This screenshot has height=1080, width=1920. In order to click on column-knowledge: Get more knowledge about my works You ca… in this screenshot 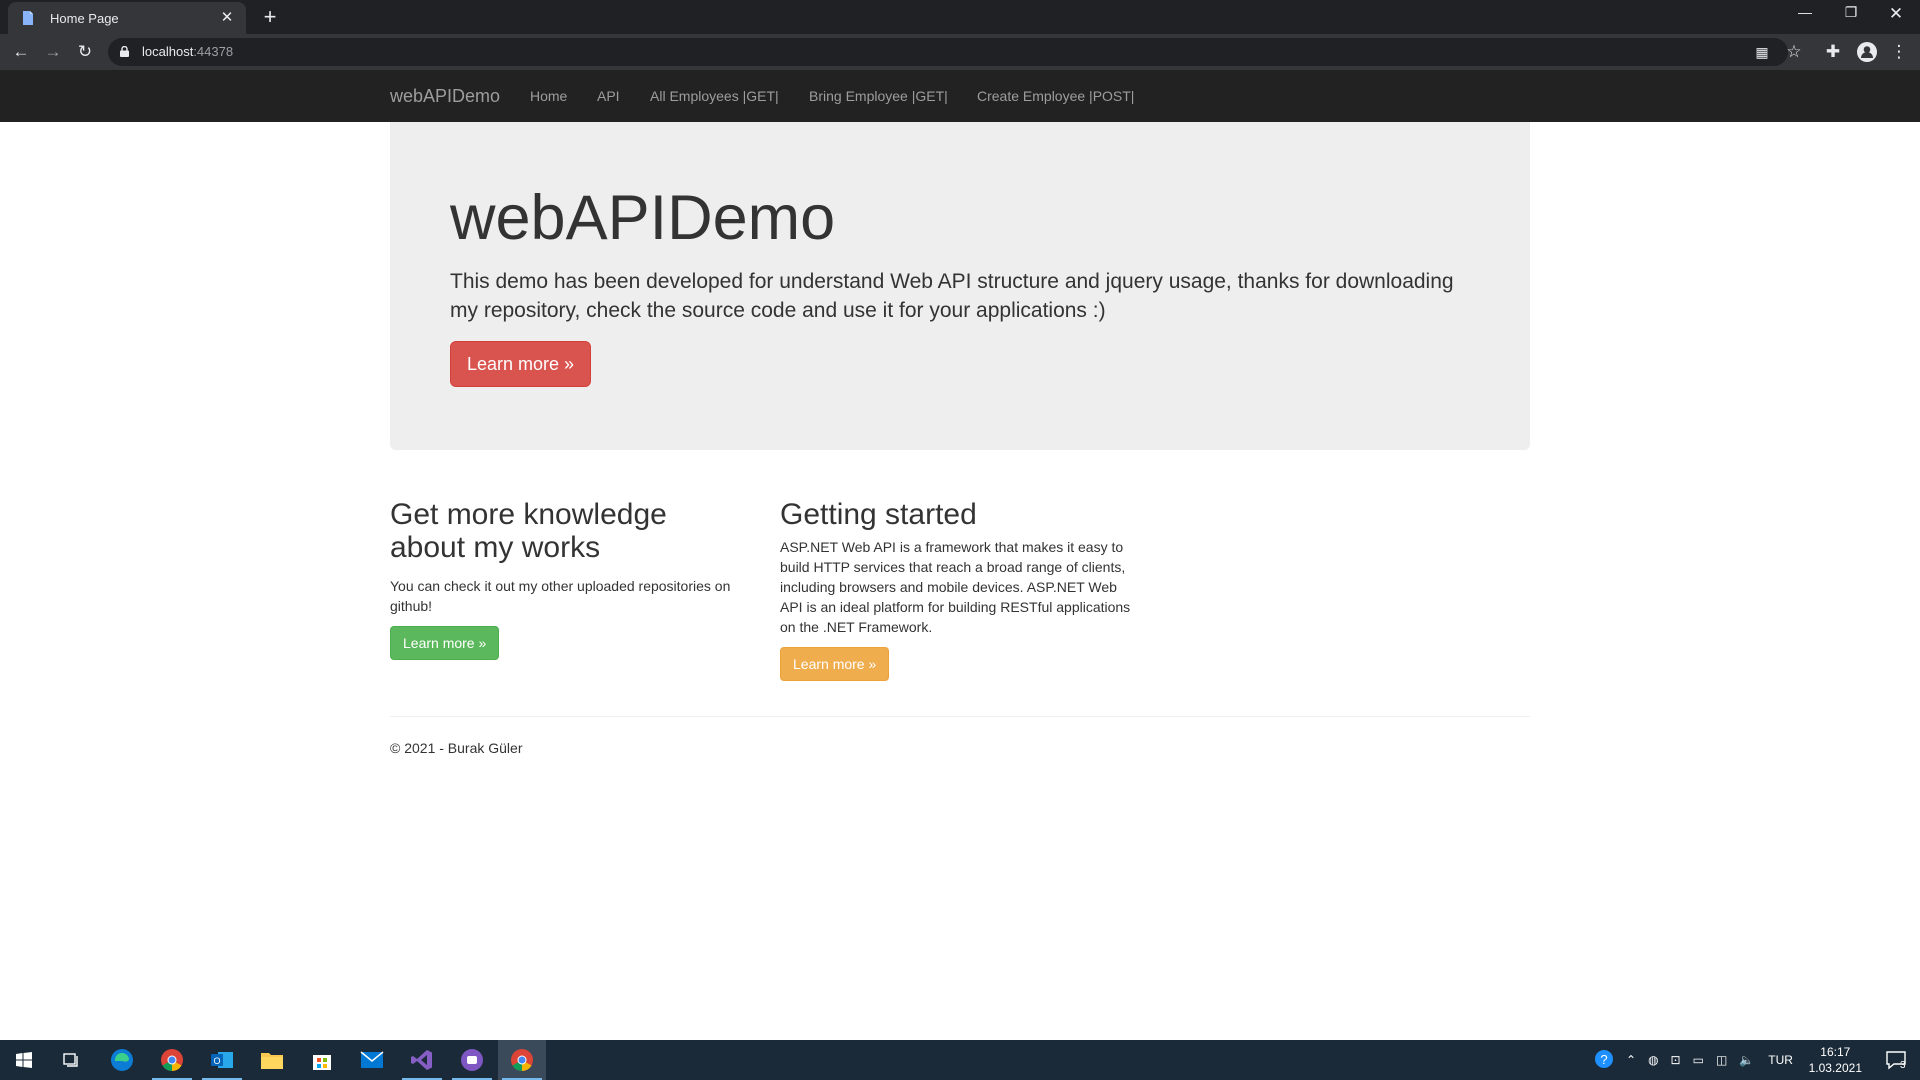, I will do `click(570, 579)`.